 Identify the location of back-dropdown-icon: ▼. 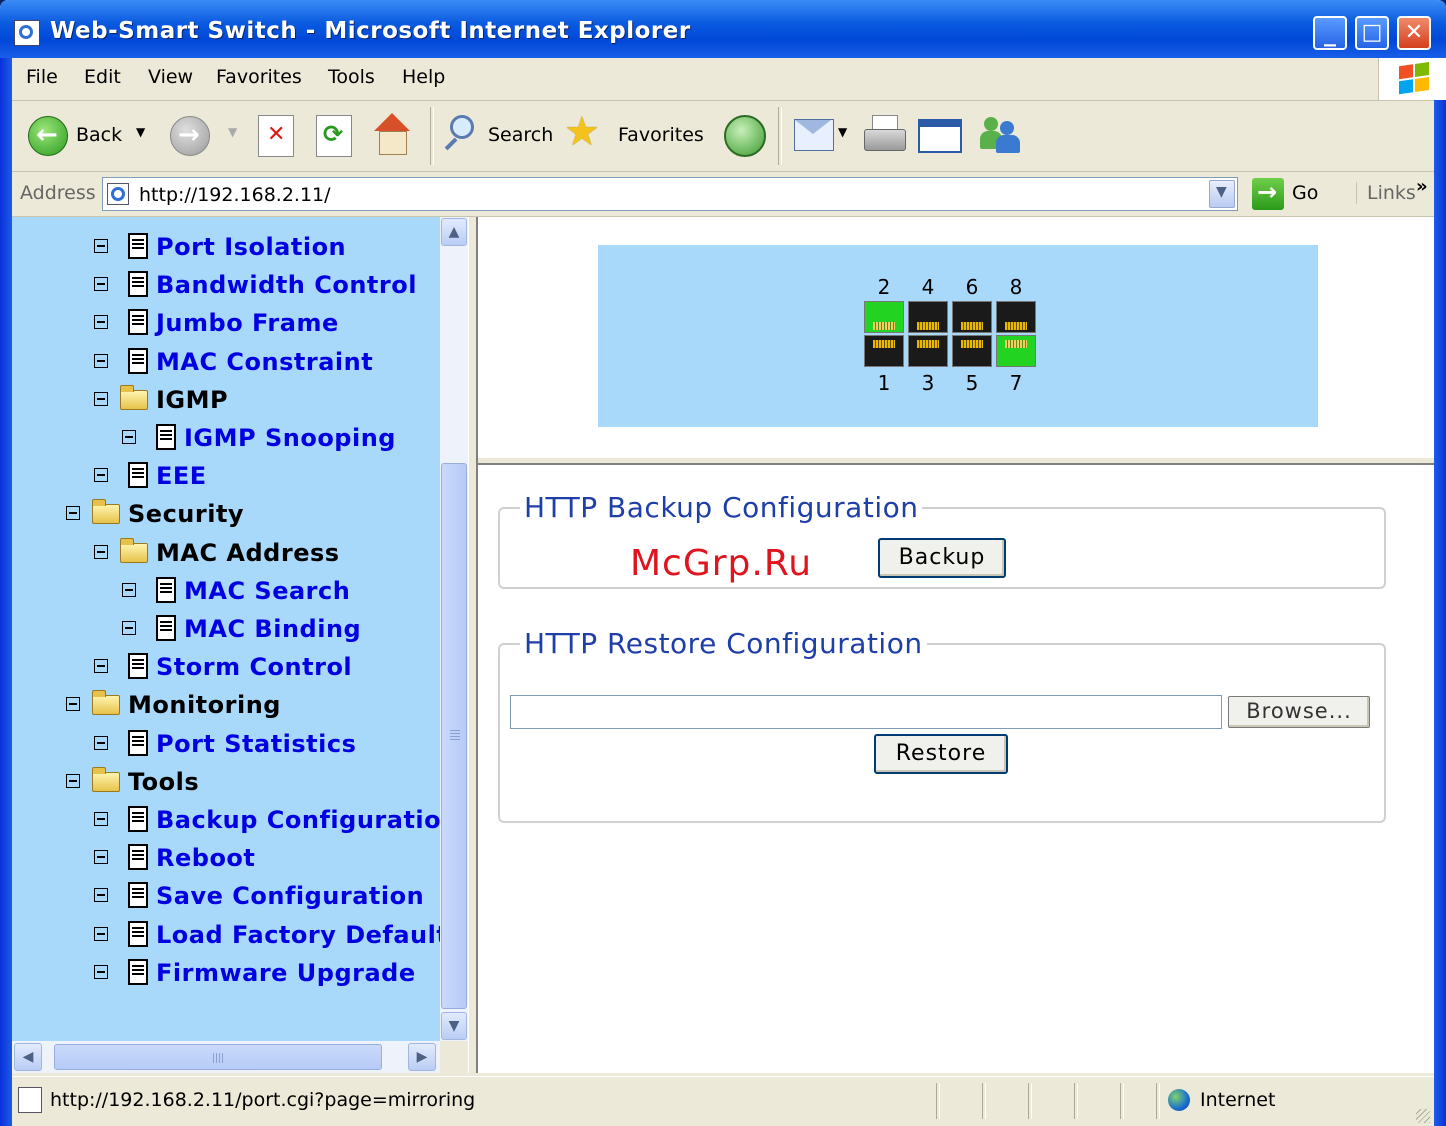
(140, 132).